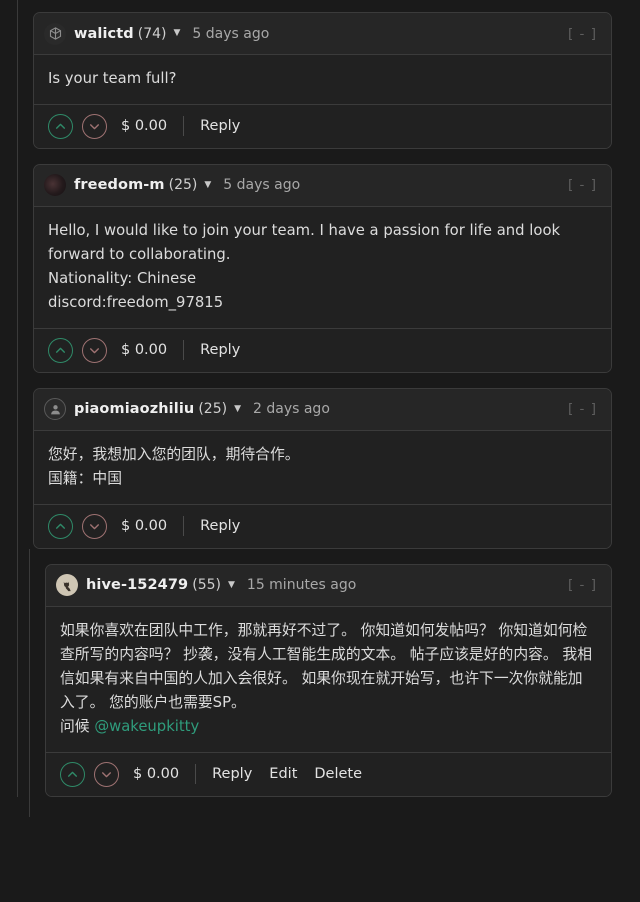 This screenshot has width=640, height=902. What do you see at coordinates (152, 33) in the screenshot?
I see `author-reputation: (74)` at bounding box center [152, 33].